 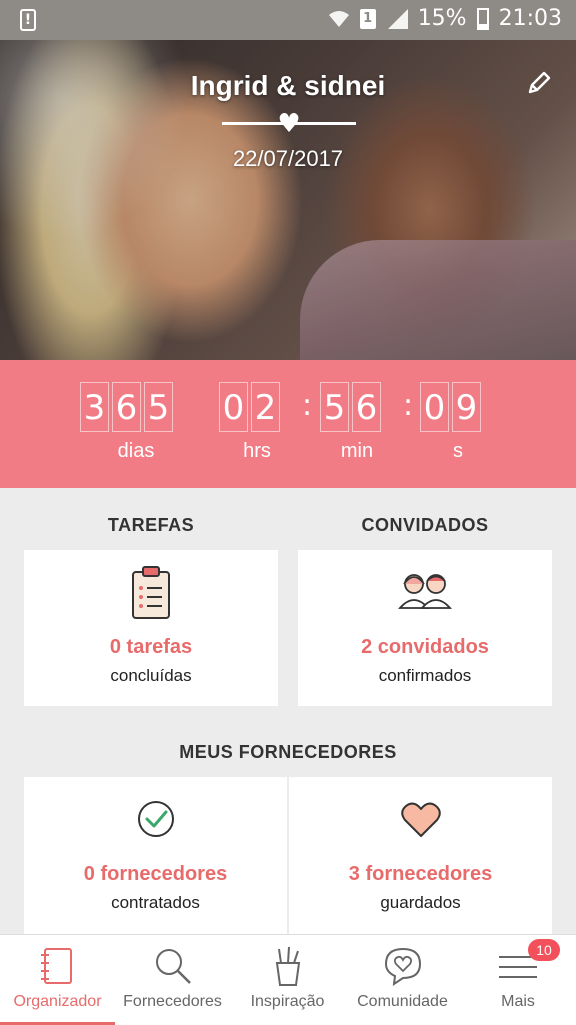 What do you see at coordinates (136, 451) in the screenshot?
I see `days-label: dias` at bounding box center [136, 451].